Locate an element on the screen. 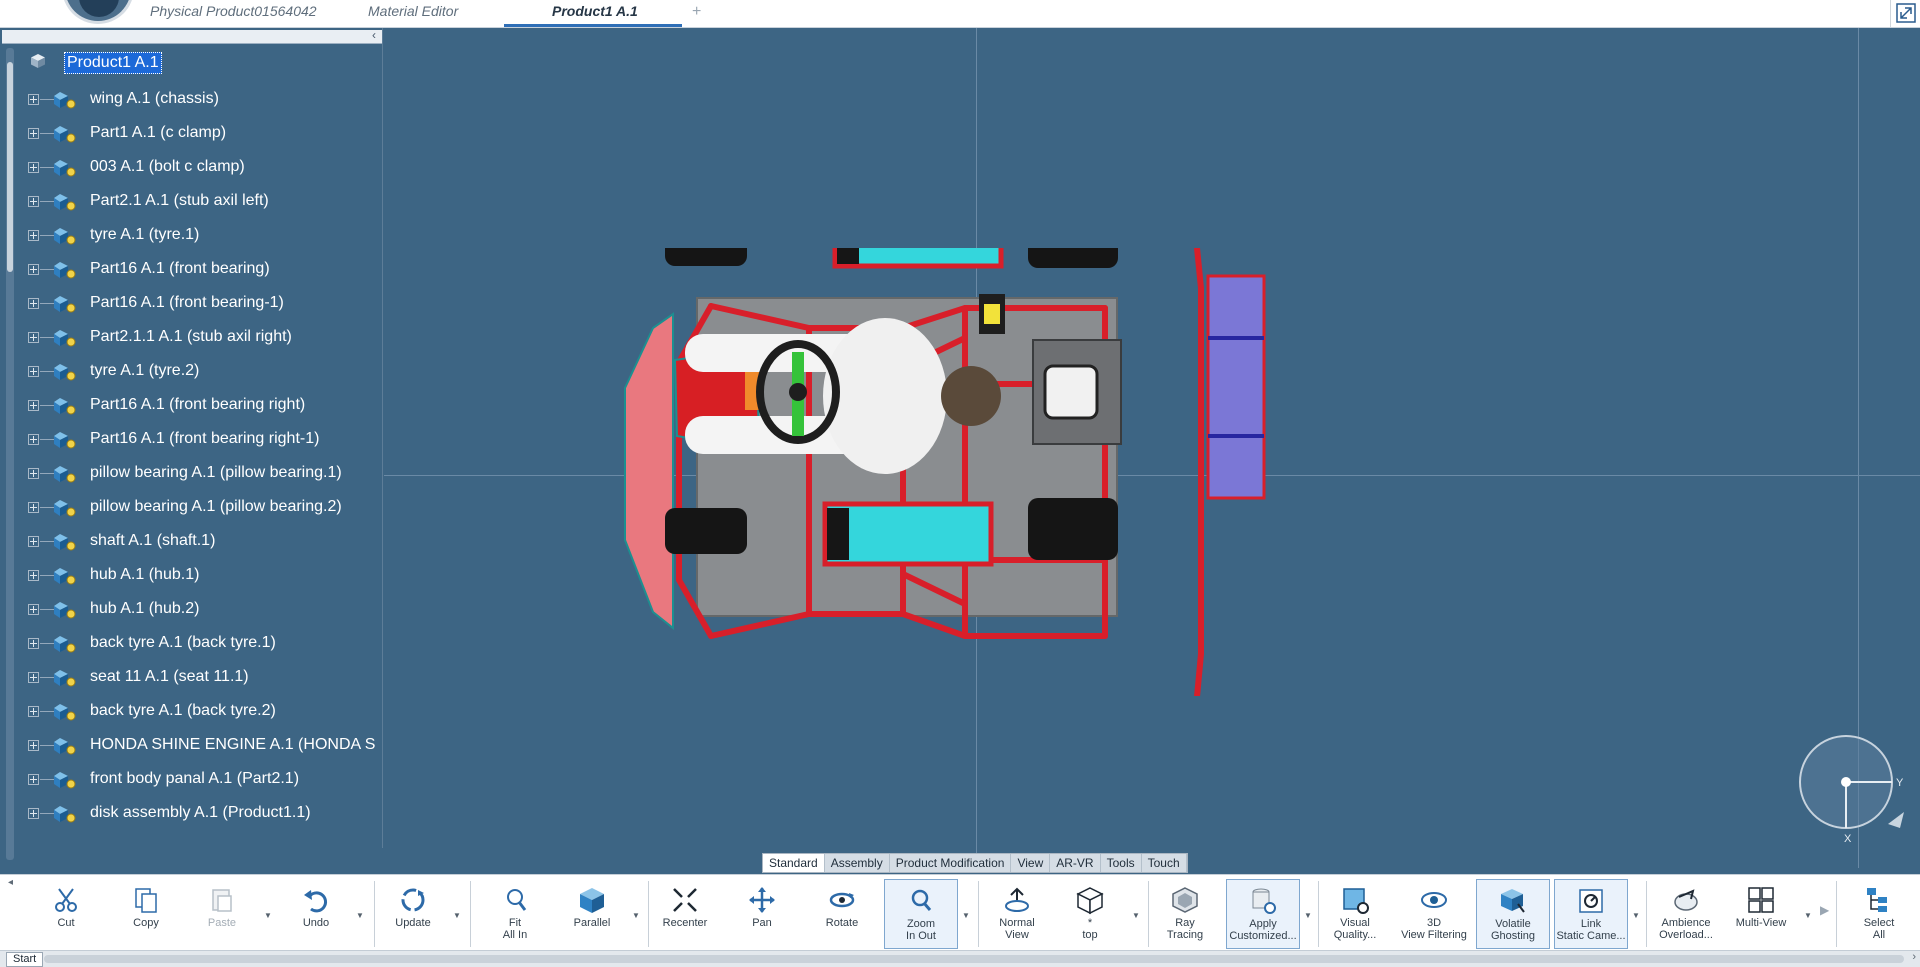 The height and width of the screenshot is (967, 1920). volatile-ghosting-button: Volatile Ghosting is located at coordinates (1513, 914).